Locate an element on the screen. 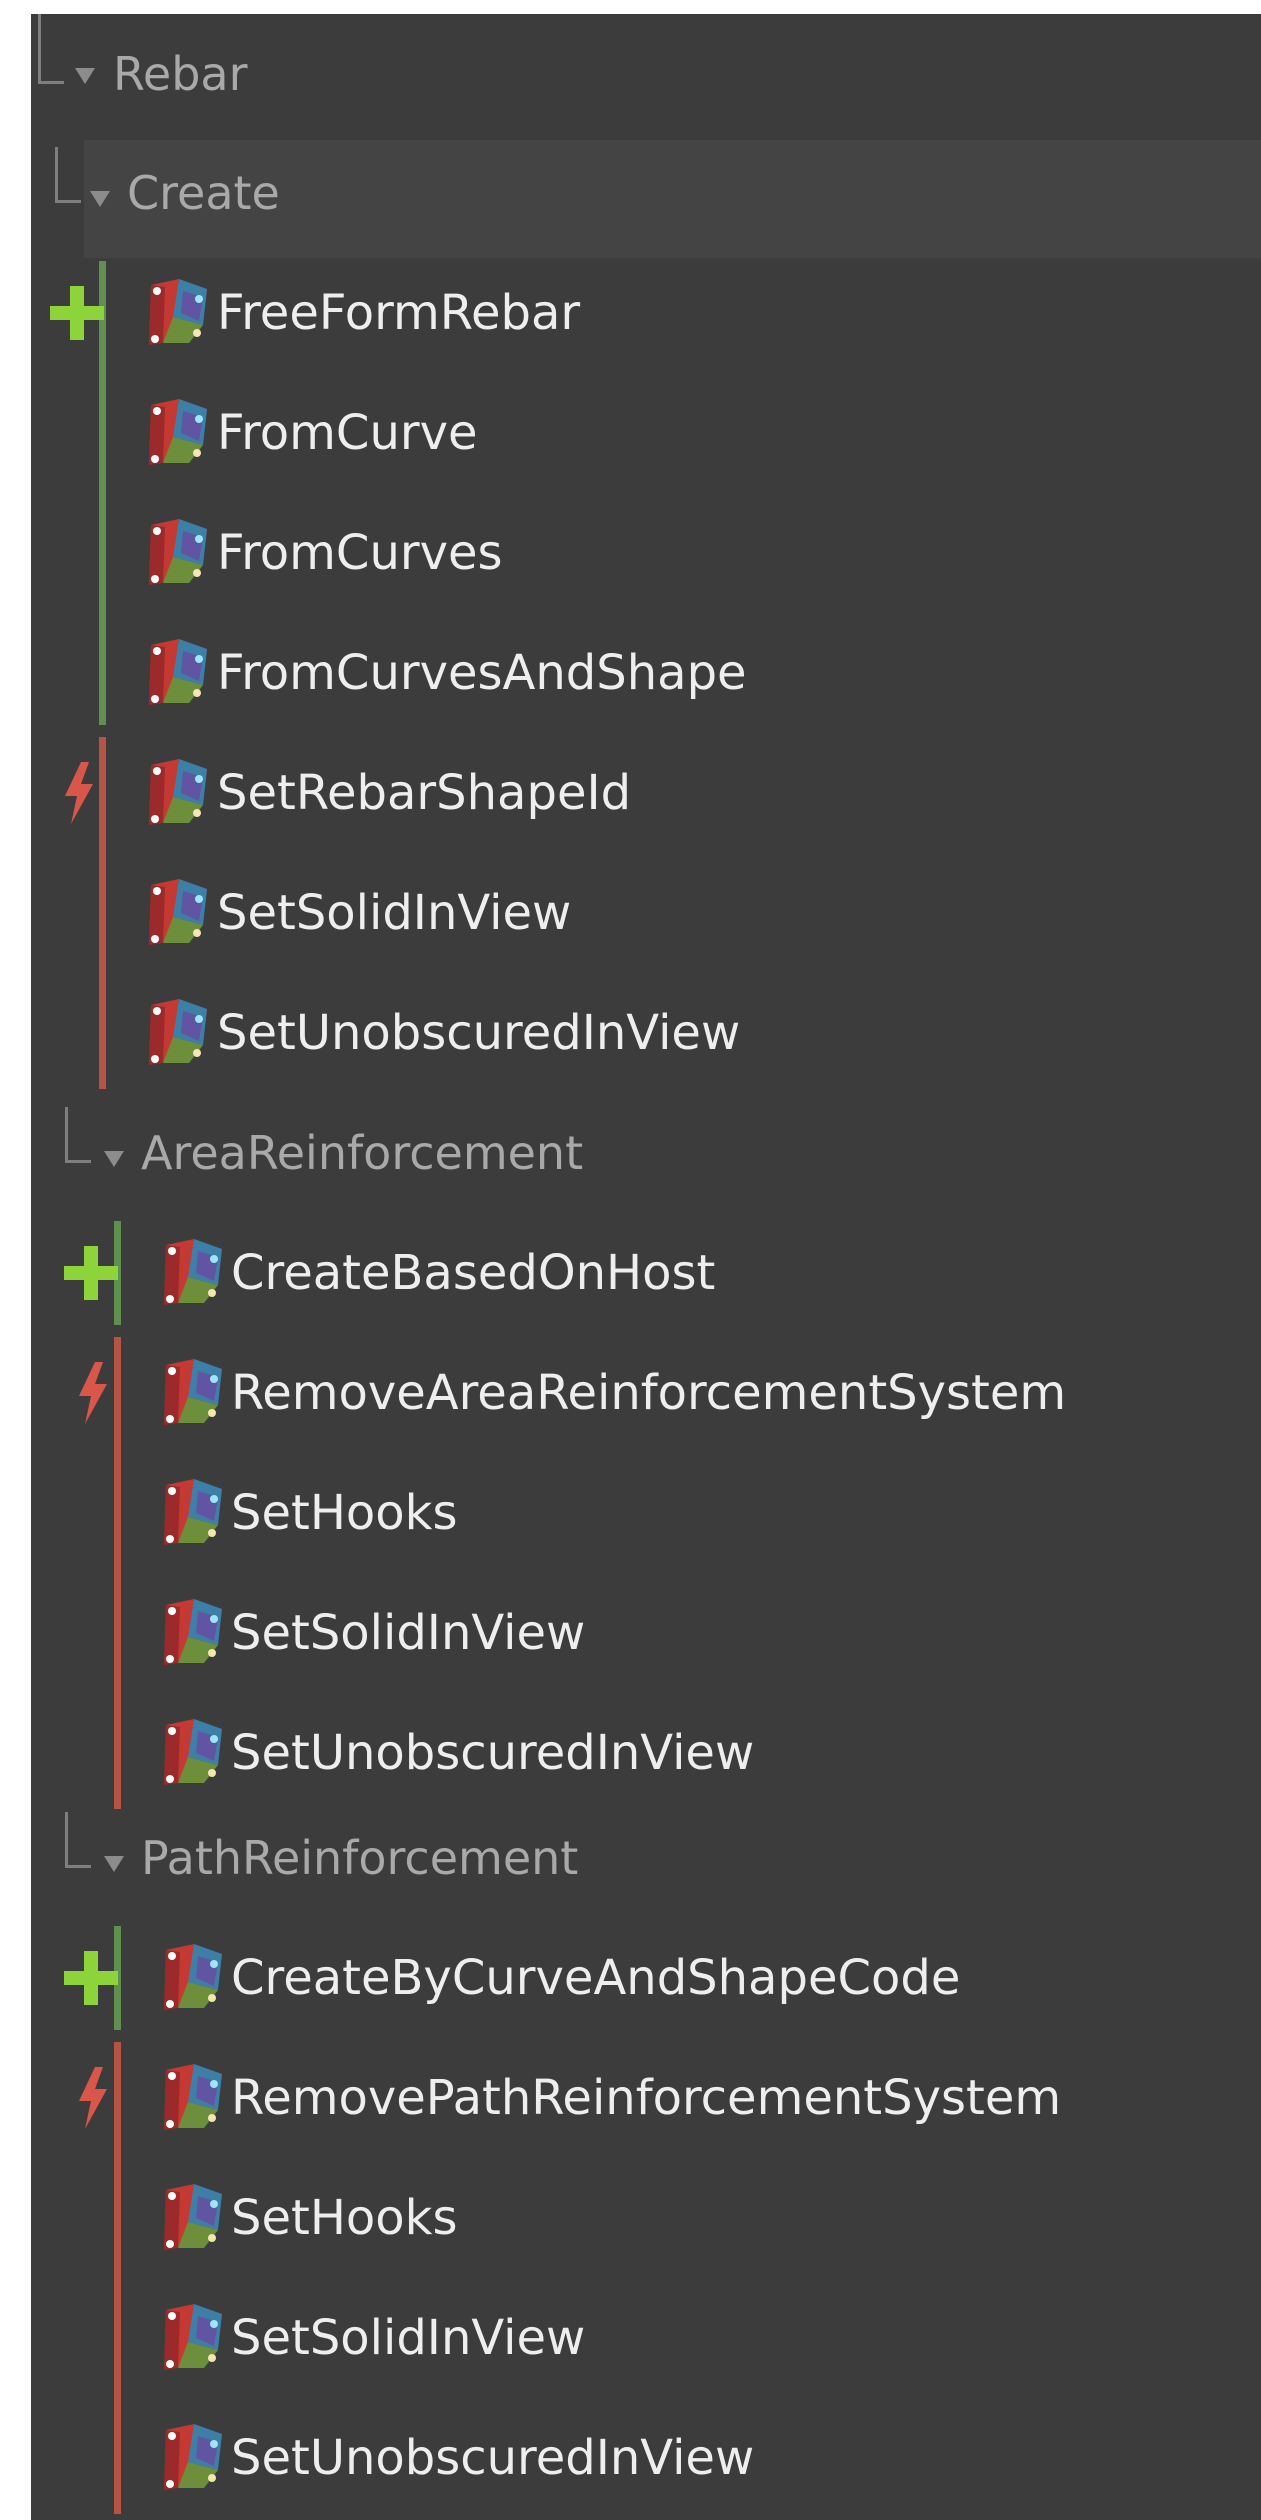 The image size is (1261, 2520). node-label: CreateByCurveAndShapeCode is located at coordinates (596, 1978).